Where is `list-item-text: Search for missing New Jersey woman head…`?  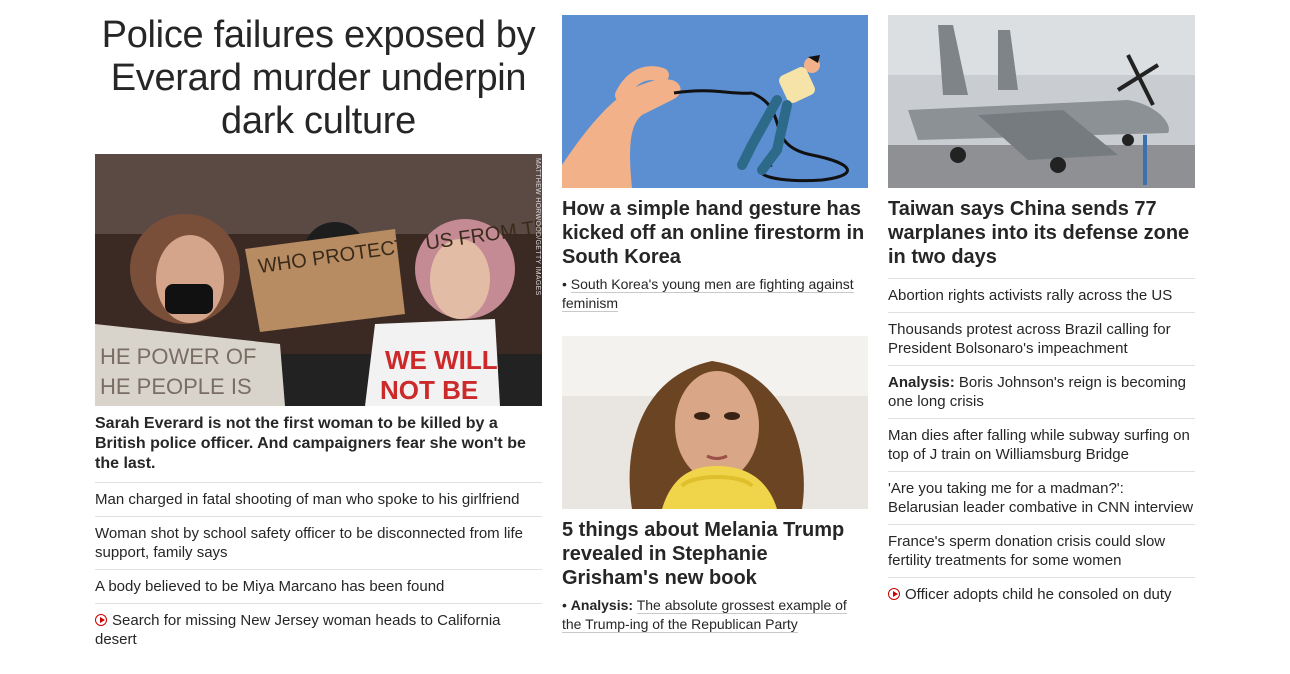 list-item-text: Search for missing New Jersey woman head… is located at coordinates (298, 630).